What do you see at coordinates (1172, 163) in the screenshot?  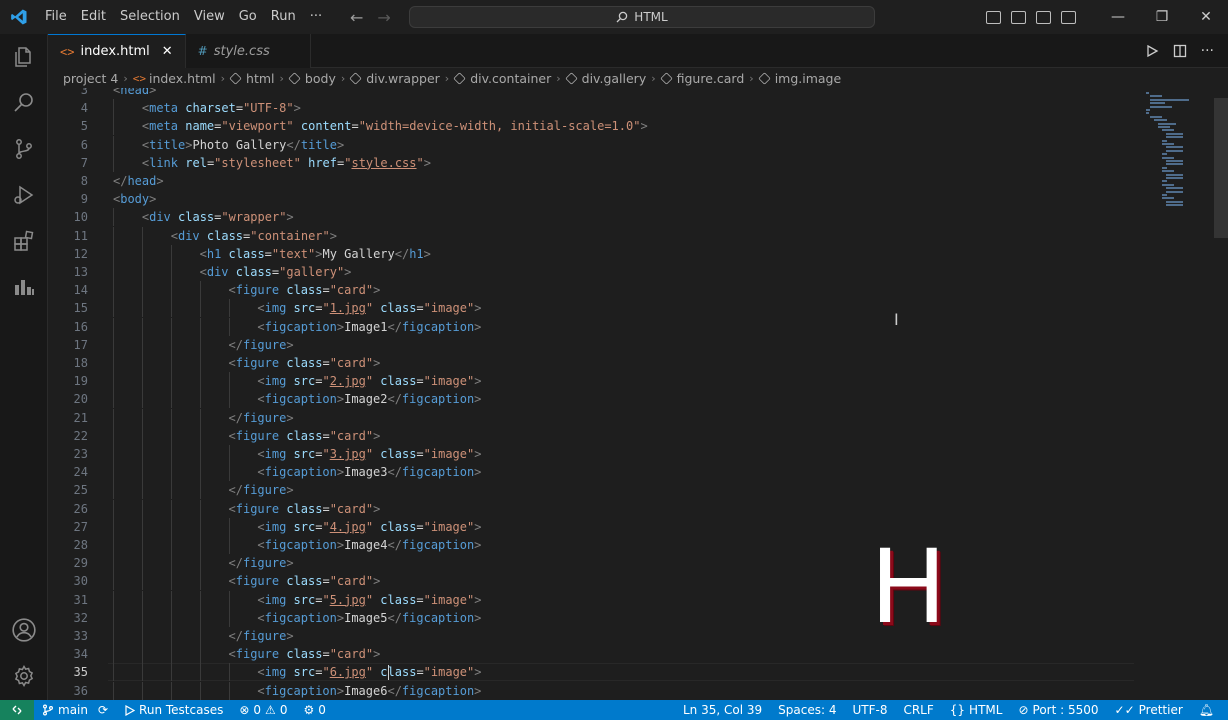 I see `minimap` at bounding box center [1172, 163].